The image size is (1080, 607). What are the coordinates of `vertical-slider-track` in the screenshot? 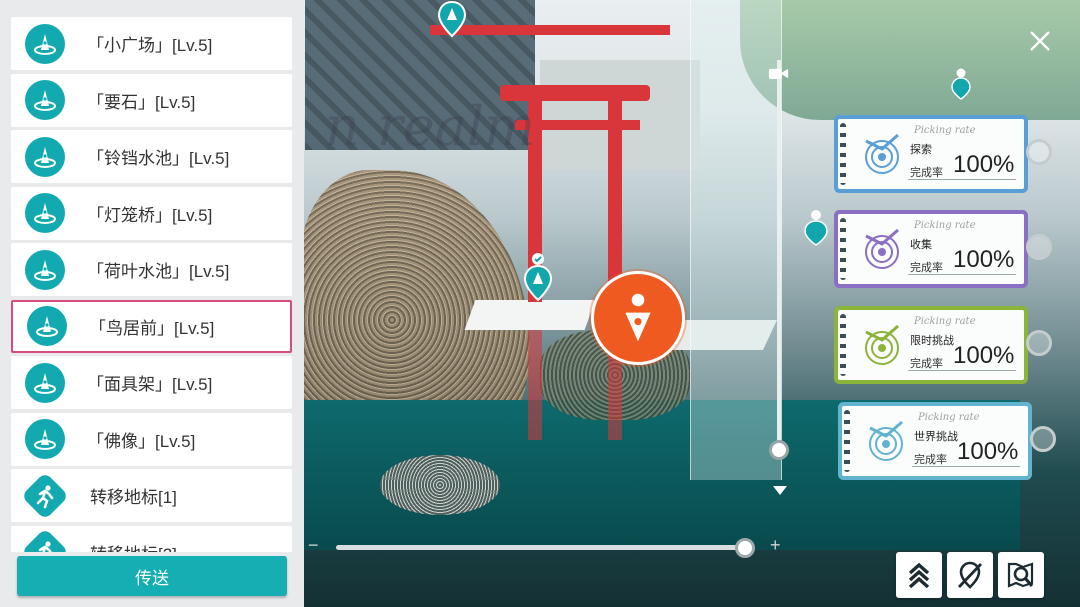 It's located at (779, 255).